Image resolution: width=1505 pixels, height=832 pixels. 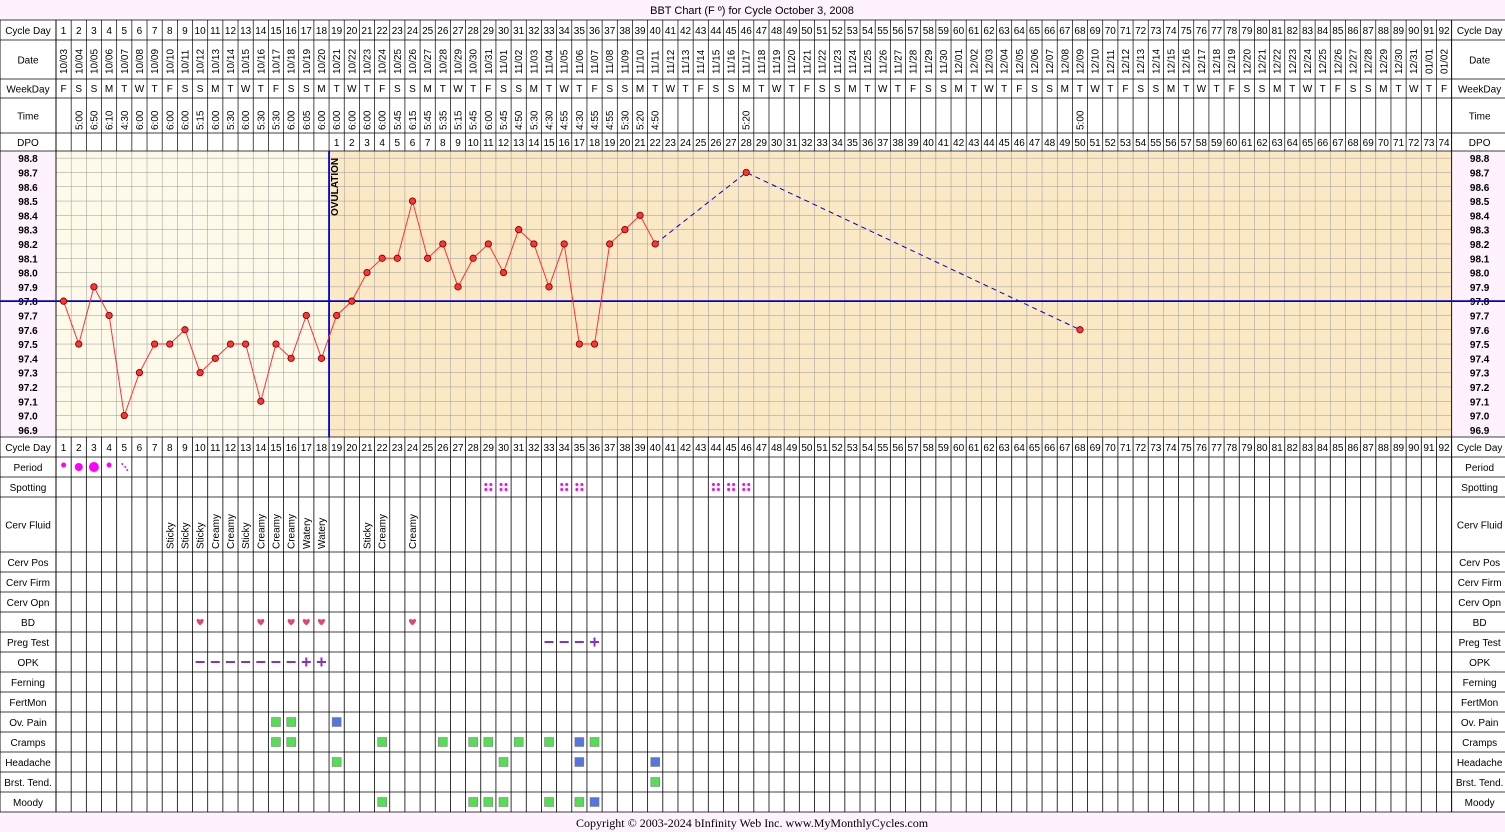 What do you see at coordinates (944, 143) in the screenshot?
I see `dpo-number: 41` at bounding box center [944, 143].